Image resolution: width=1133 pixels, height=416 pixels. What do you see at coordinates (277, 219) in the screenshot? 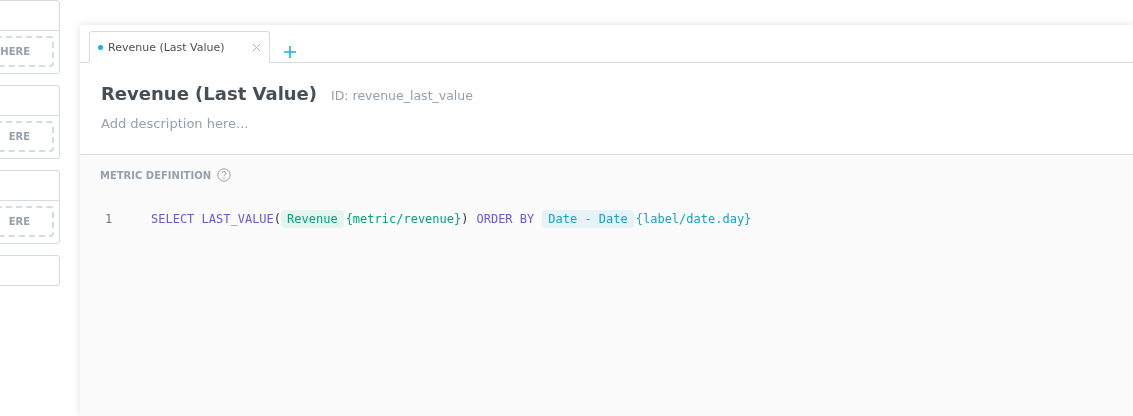
I see `code-punctuation: (` at bounding box center [277, 219].